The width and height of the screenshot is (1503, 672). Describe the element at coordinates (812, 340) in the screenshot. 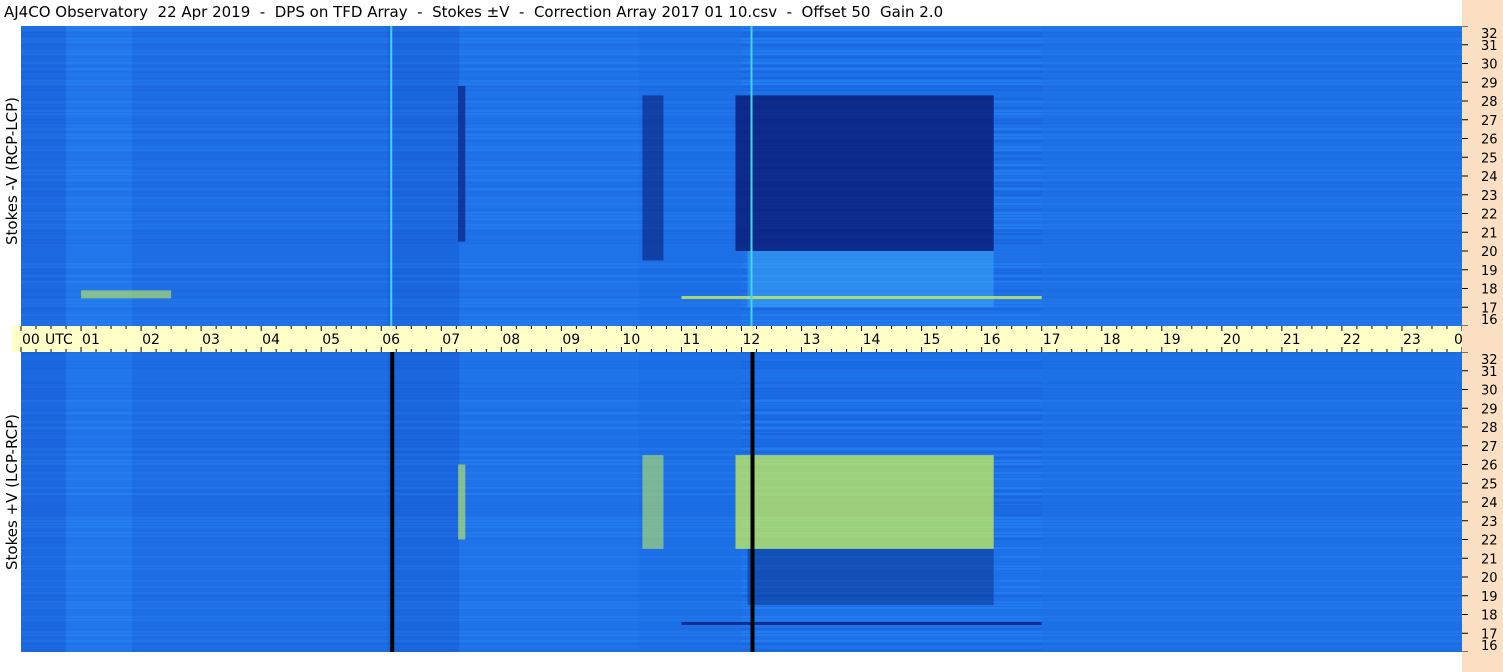

I see `time-tick-label: 13` at that location.